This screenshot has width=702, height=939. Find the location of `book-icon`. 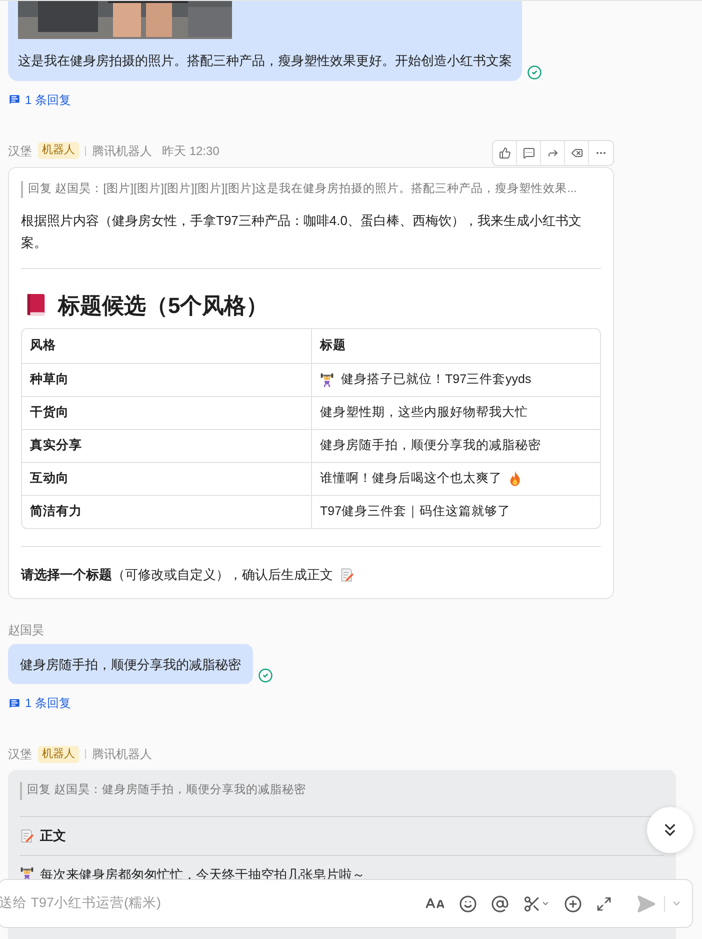

book-icon is located at coordinates (36, 305).